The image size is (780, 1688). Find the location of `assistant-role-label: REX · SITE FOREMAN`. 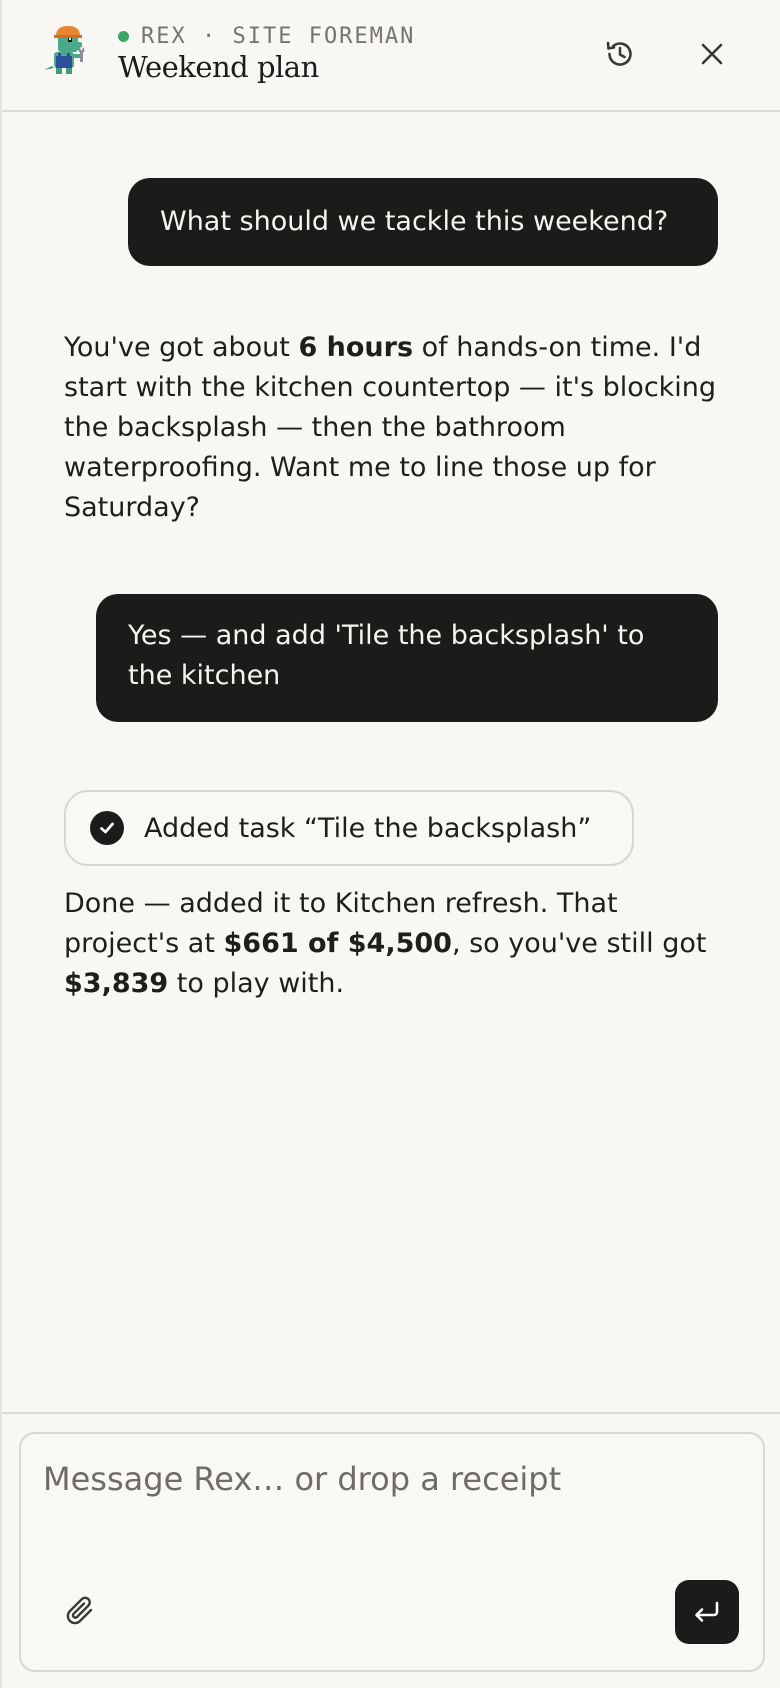

assistant-role-label: REX · SITE FOREMAN is located at coordinates (266, 36).